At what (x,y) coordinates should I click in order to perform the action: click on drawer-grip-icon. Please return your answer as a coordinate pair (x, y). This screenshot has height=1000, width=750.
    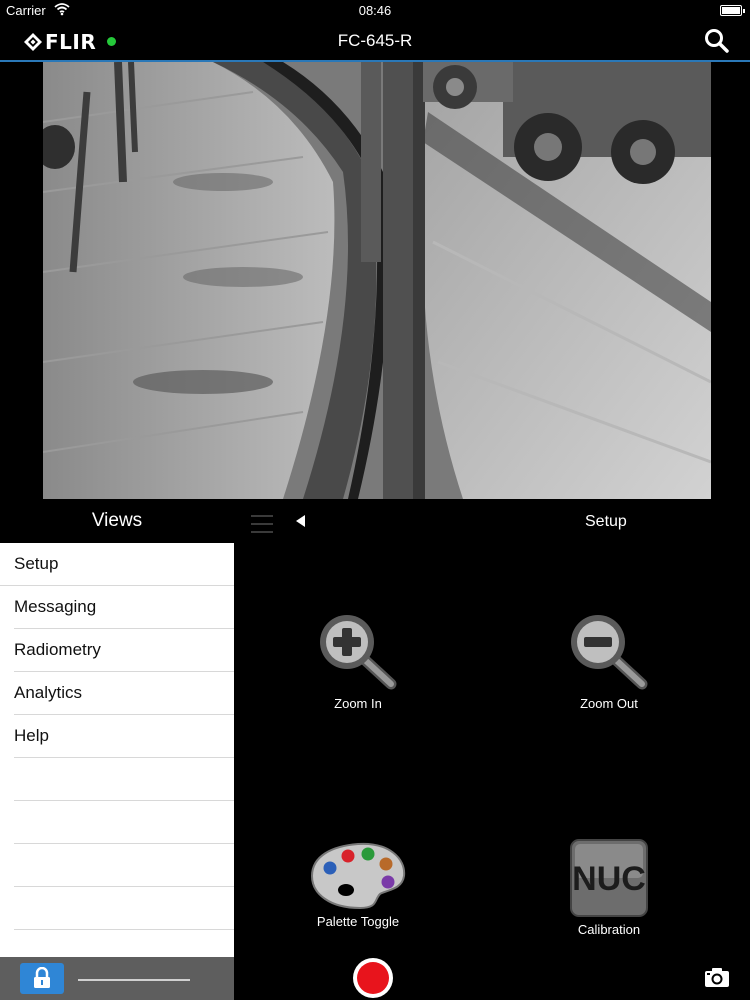
    Looking at the image, I should click on (262, 526).